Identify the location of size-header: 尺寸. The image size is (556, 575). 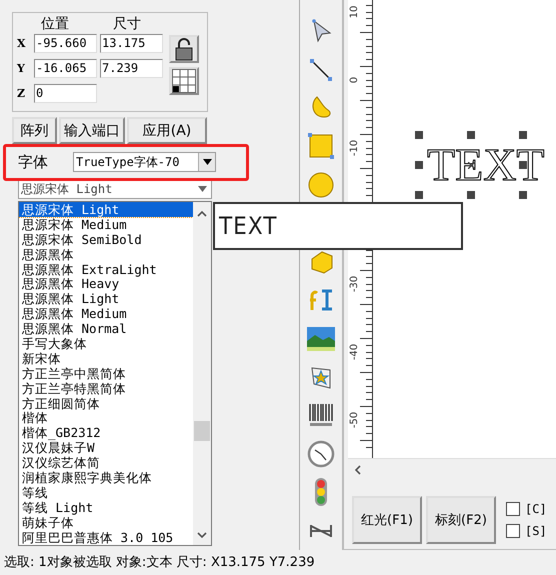
(127, 24).